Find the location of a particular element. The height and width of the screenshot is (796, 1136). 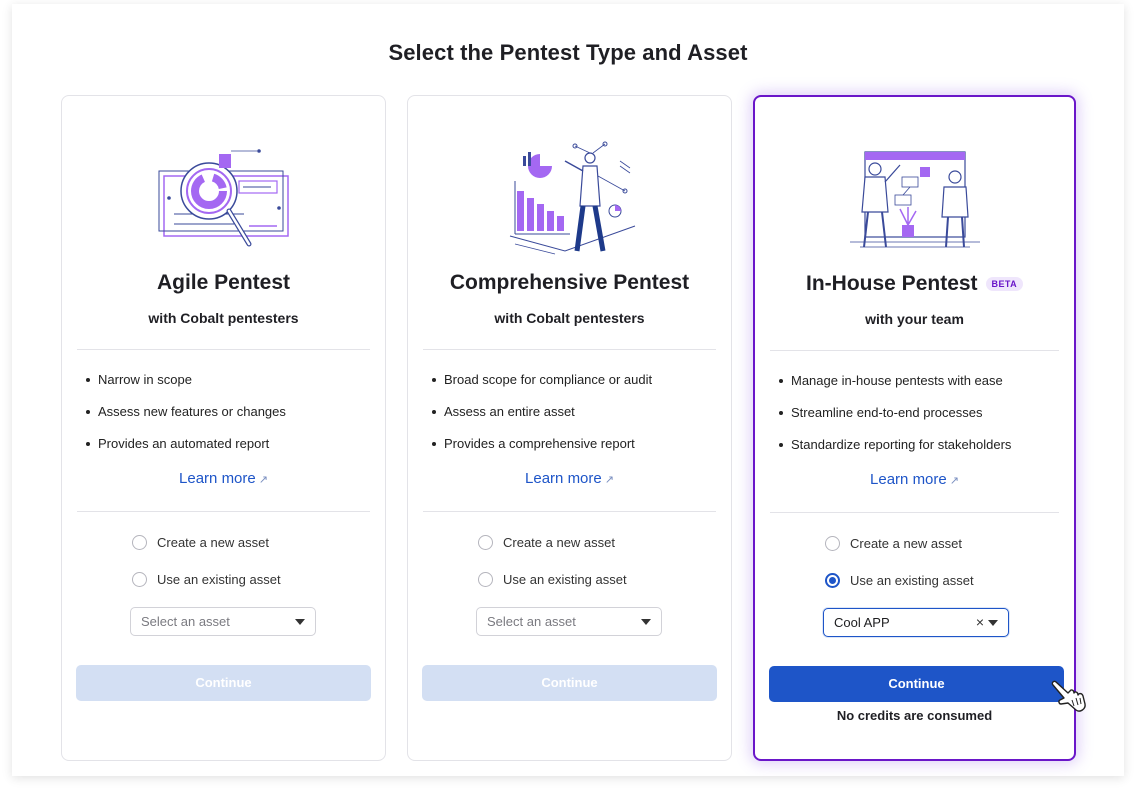

feature-item: Streamline end-to-end processes is located at coordinates (895, 421).